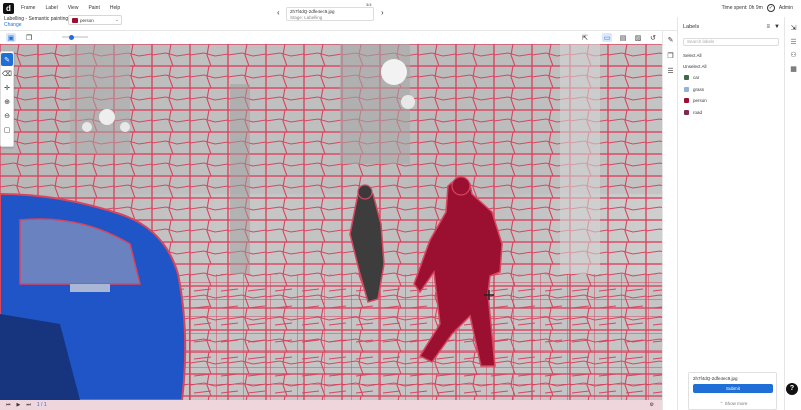  I want to click on play-icon: ▶, so click(19, 405).